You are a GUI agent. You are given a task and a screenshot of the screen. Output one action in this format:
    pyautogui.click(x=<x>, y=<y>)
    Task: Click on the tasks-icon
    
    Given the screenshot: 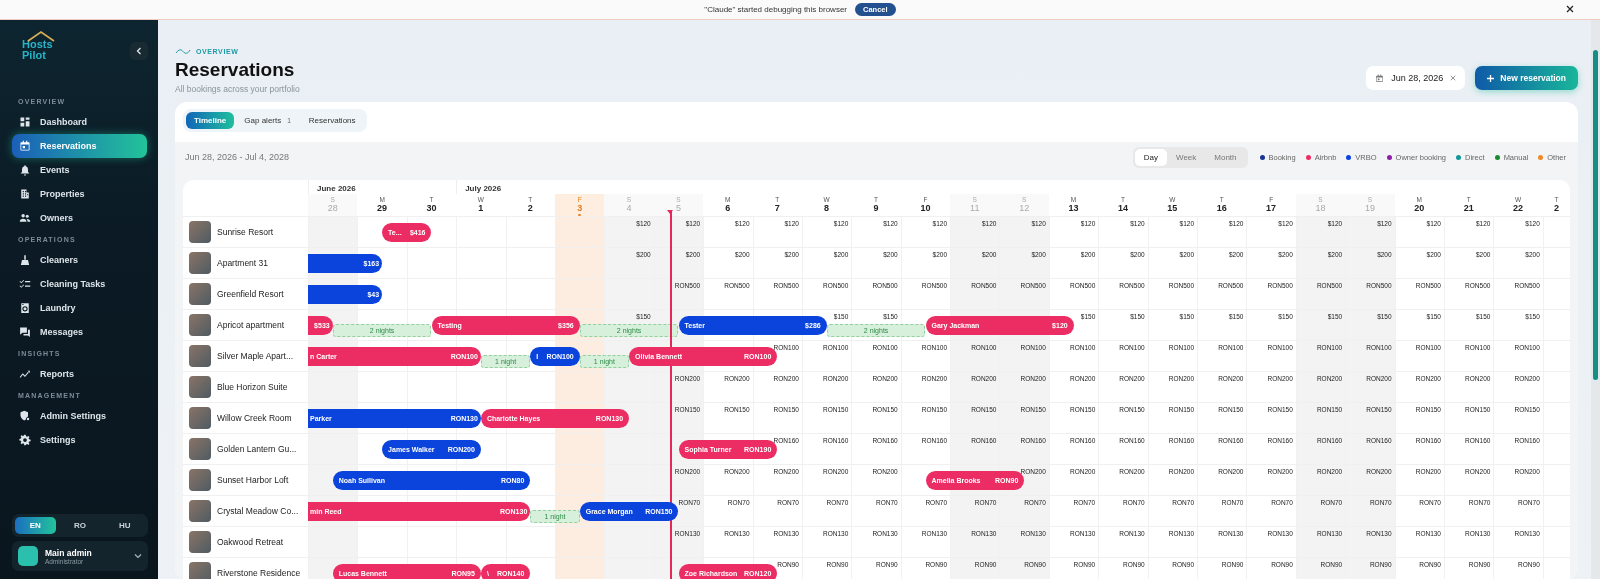 What is the action you would take?
    pyautogui.click(x=25, y=284)
    